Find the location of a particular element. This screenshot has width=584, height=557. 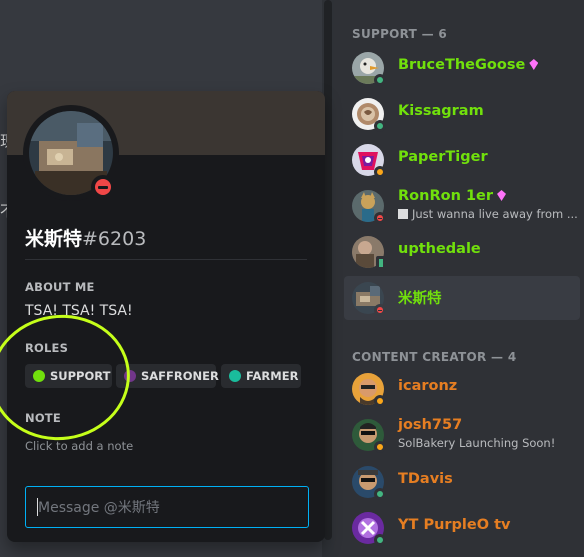

member-section-header: SUPPORT — 6 is located at coordinates (400, 34).